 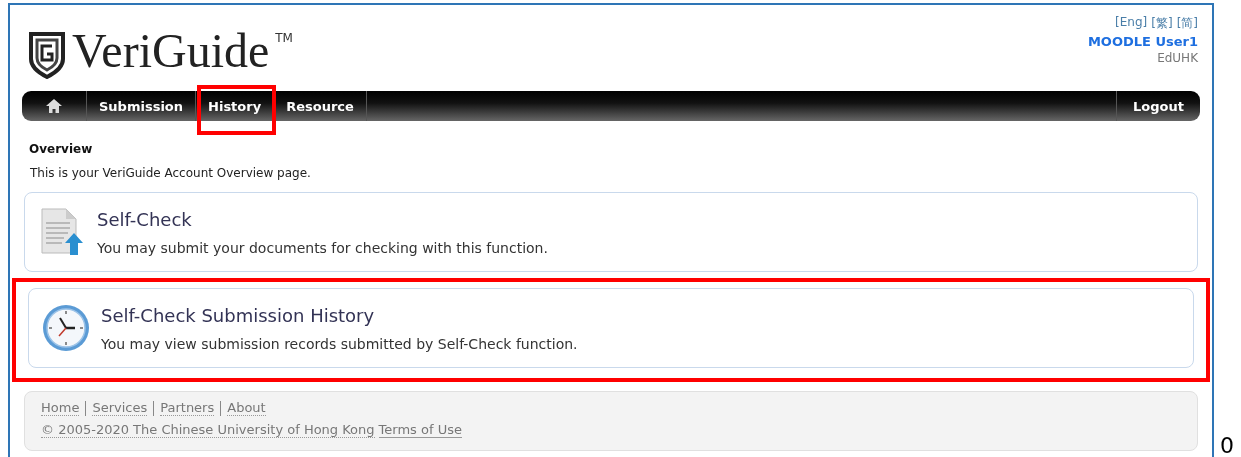 What do you see at coordinates (208, 430) in the screenshot?
I see `copyright-text: © 2005-2020 The Chinese University of Hong Kong` at bounding box center [208, 430].